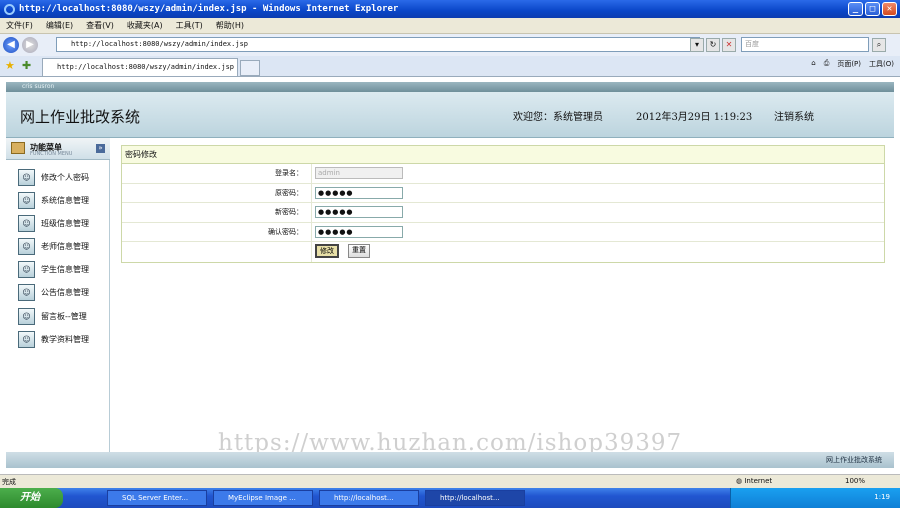 Image resolution: width=900 pixels, height=508 pixels. I want to click on confirm-password-label: 确认密码：, so click(285, 231).